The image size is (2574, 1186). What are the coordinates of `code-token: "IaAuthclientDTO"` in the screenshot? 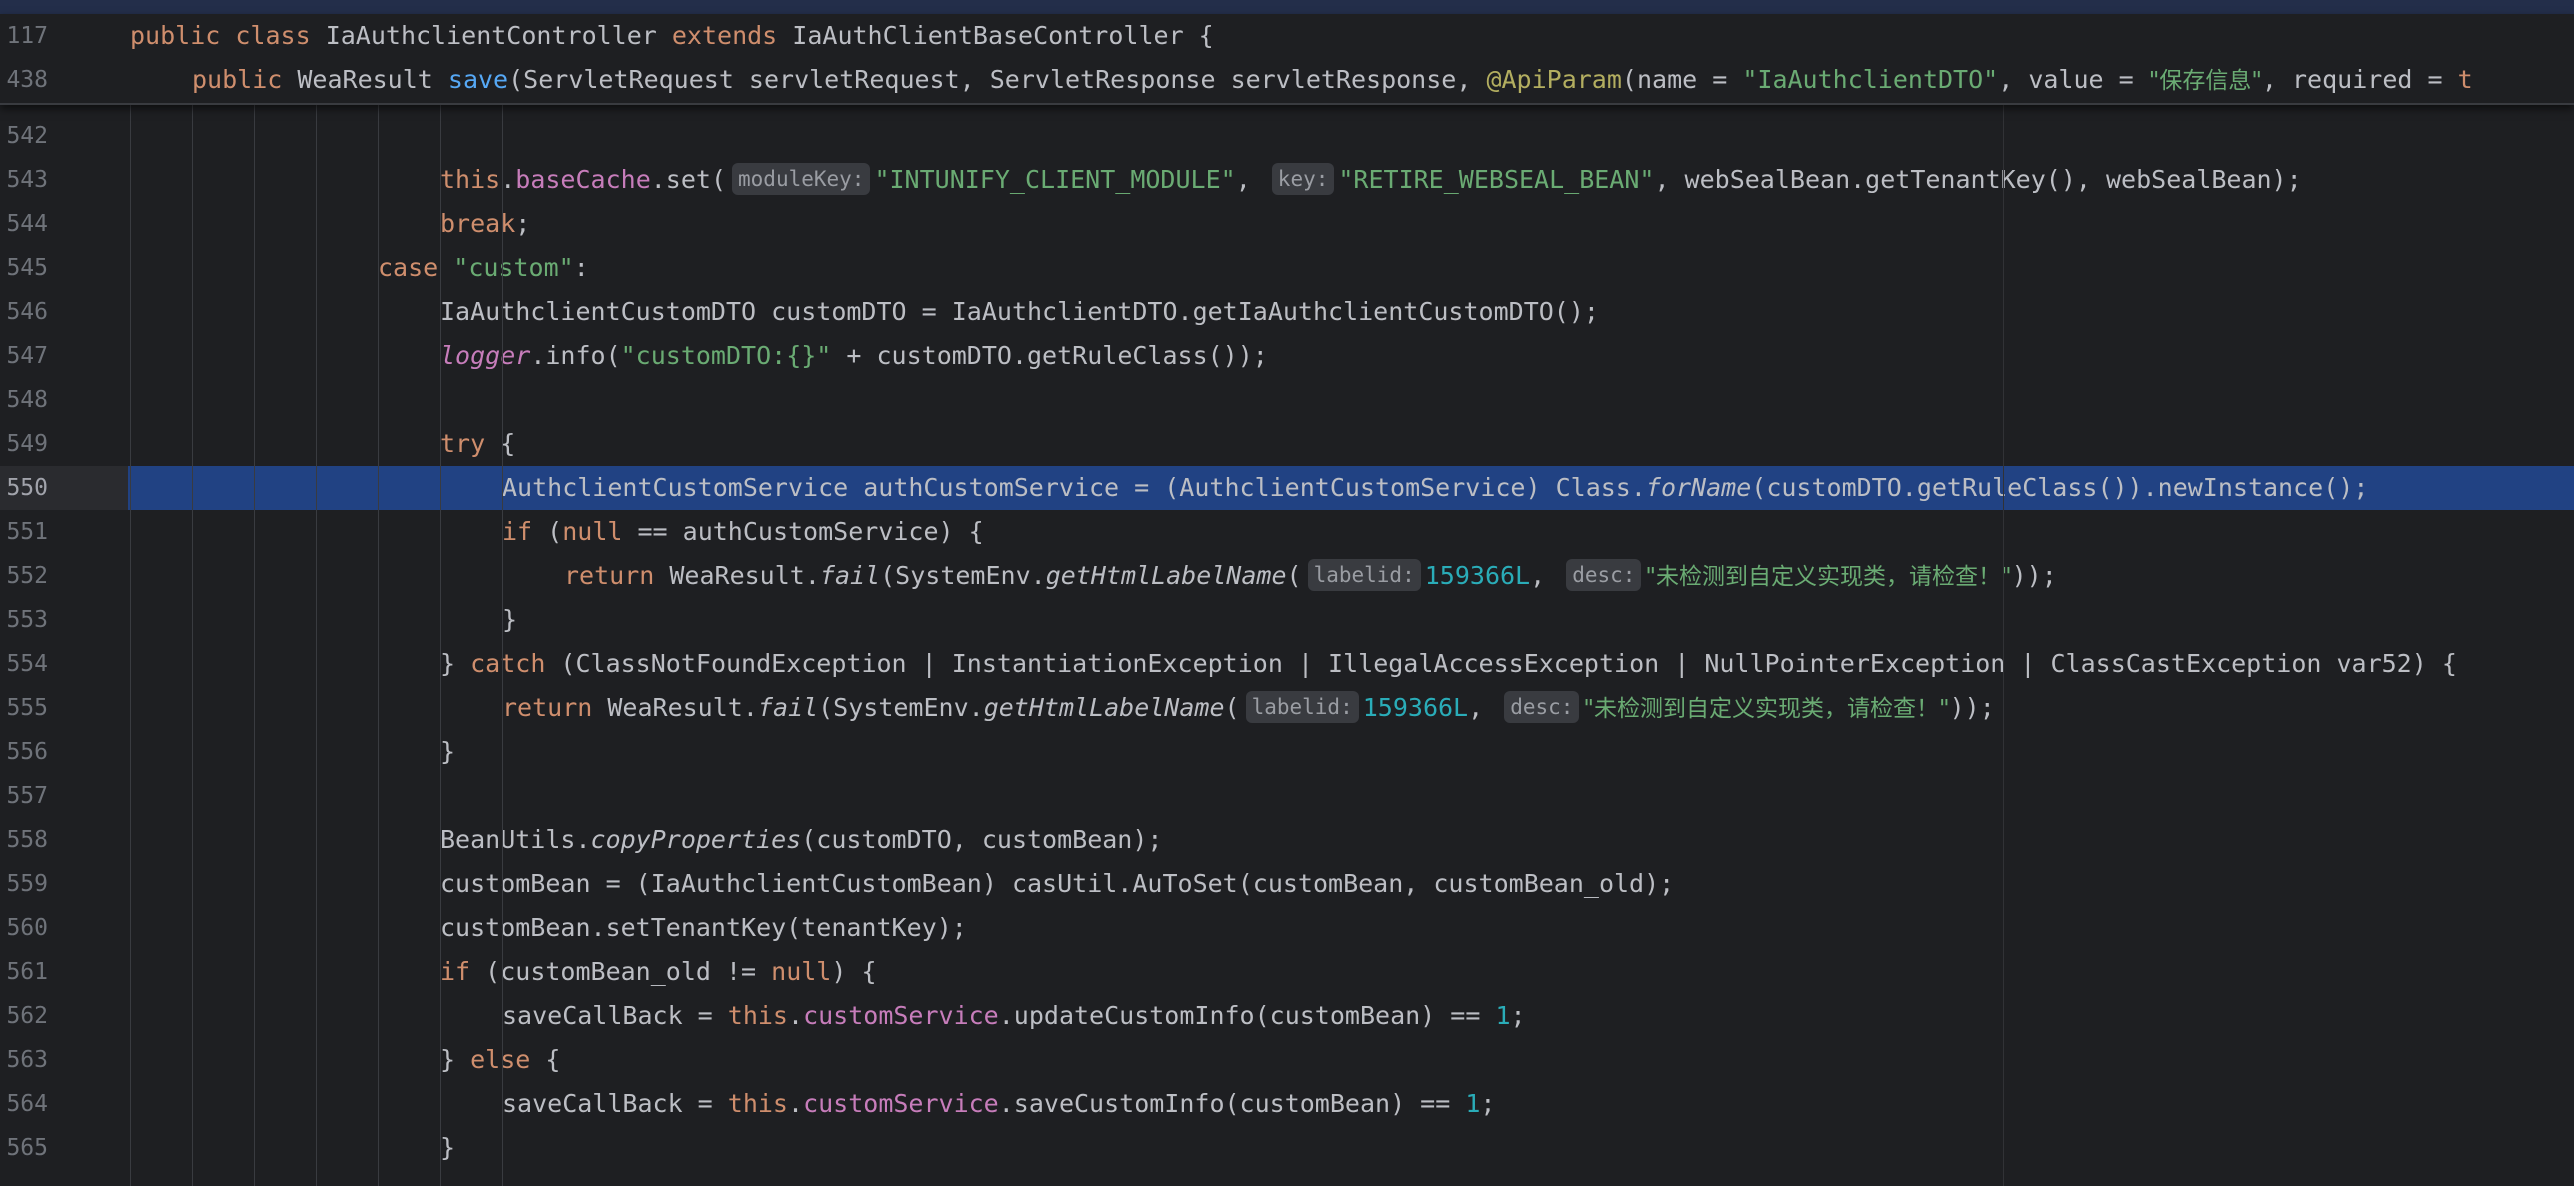 It's located at (1870, 79).